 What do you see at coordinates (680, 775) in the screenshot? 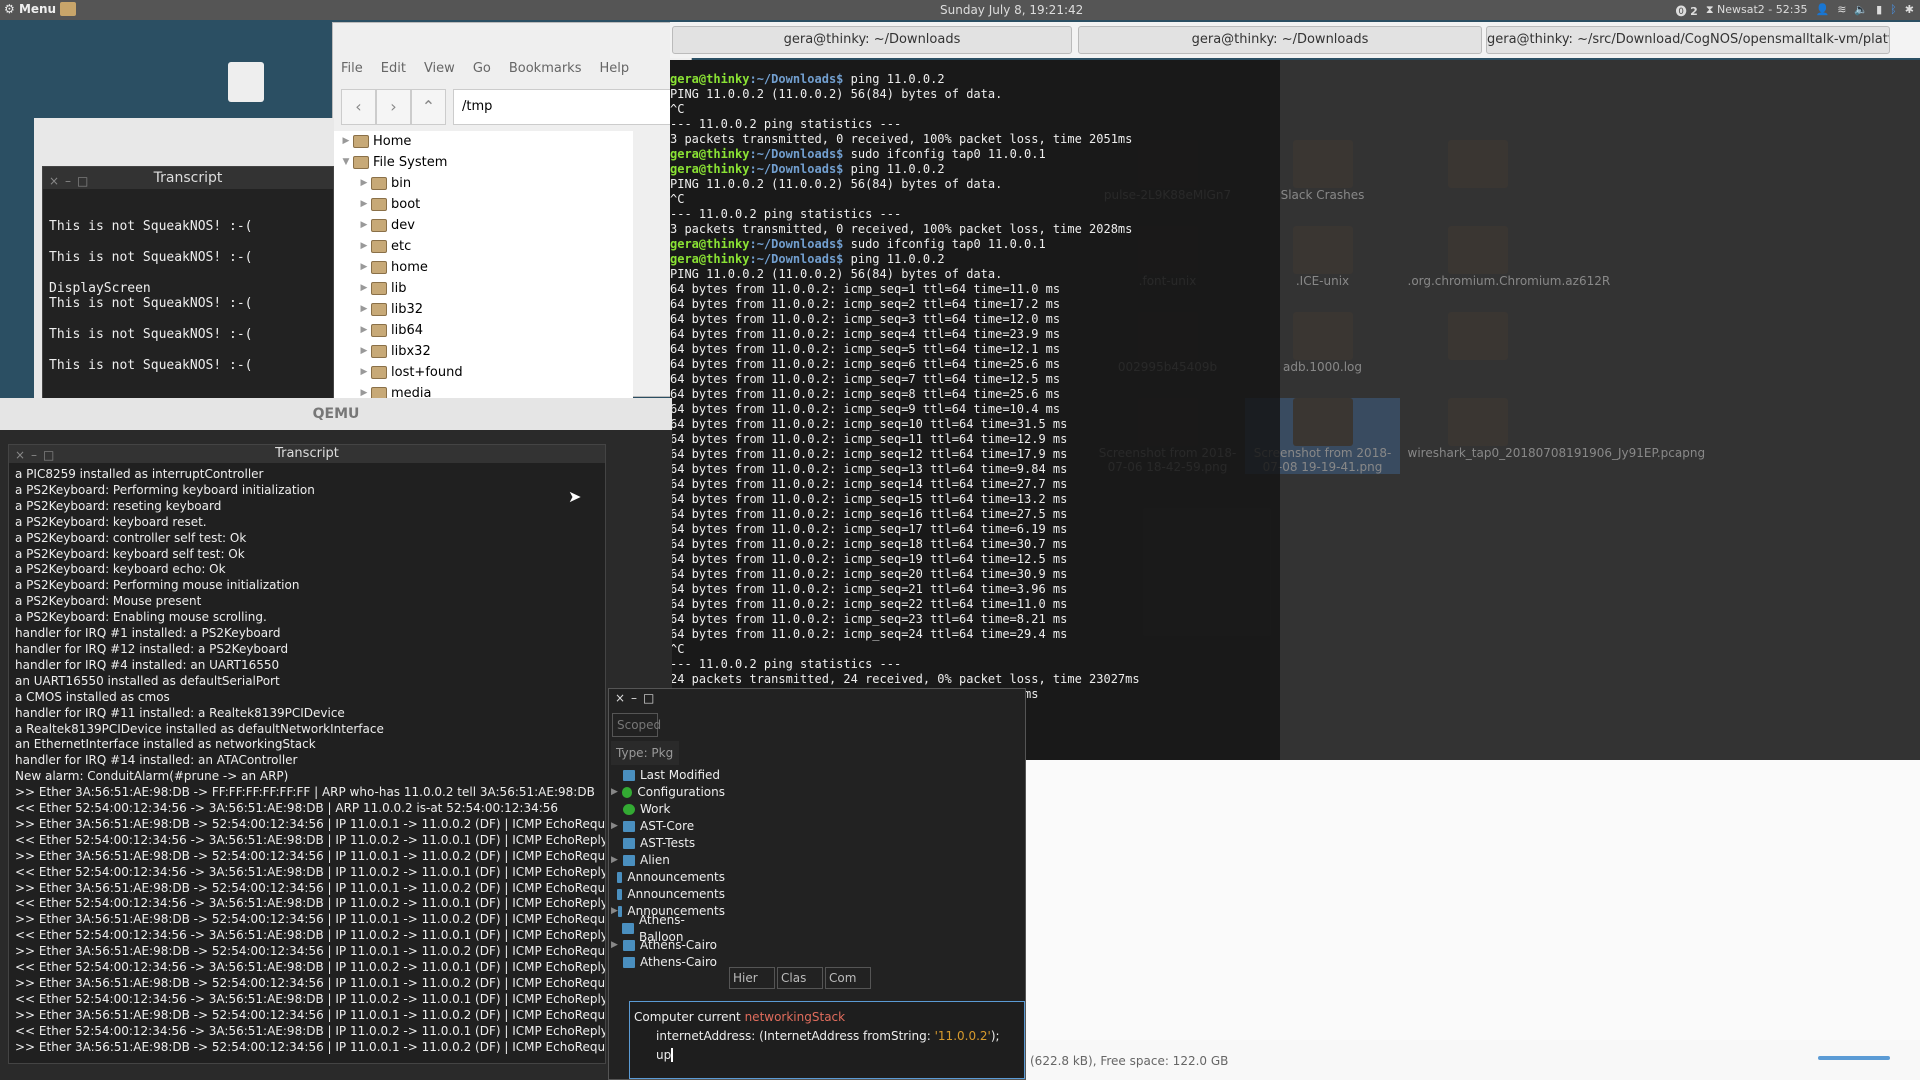
I see `package-label: Last Modified` at bounding box center [680, 775].